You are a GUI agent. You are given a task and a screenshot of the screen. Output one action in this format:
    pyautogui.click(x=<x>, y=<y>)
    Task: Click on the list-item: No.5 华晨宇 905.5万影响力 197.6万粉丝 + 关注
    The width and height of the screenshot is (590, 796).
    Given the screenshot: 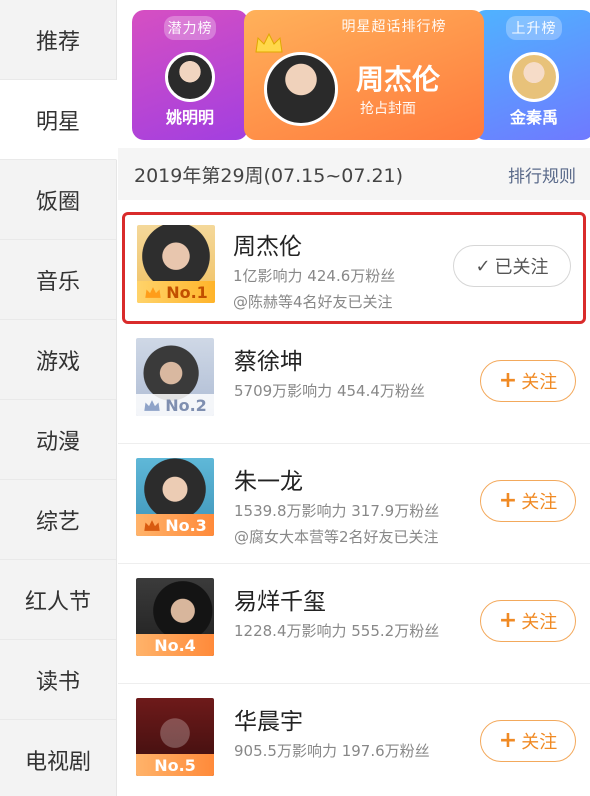 What is the action you would take?
    pyautogui.click(x=354, y=740)
    